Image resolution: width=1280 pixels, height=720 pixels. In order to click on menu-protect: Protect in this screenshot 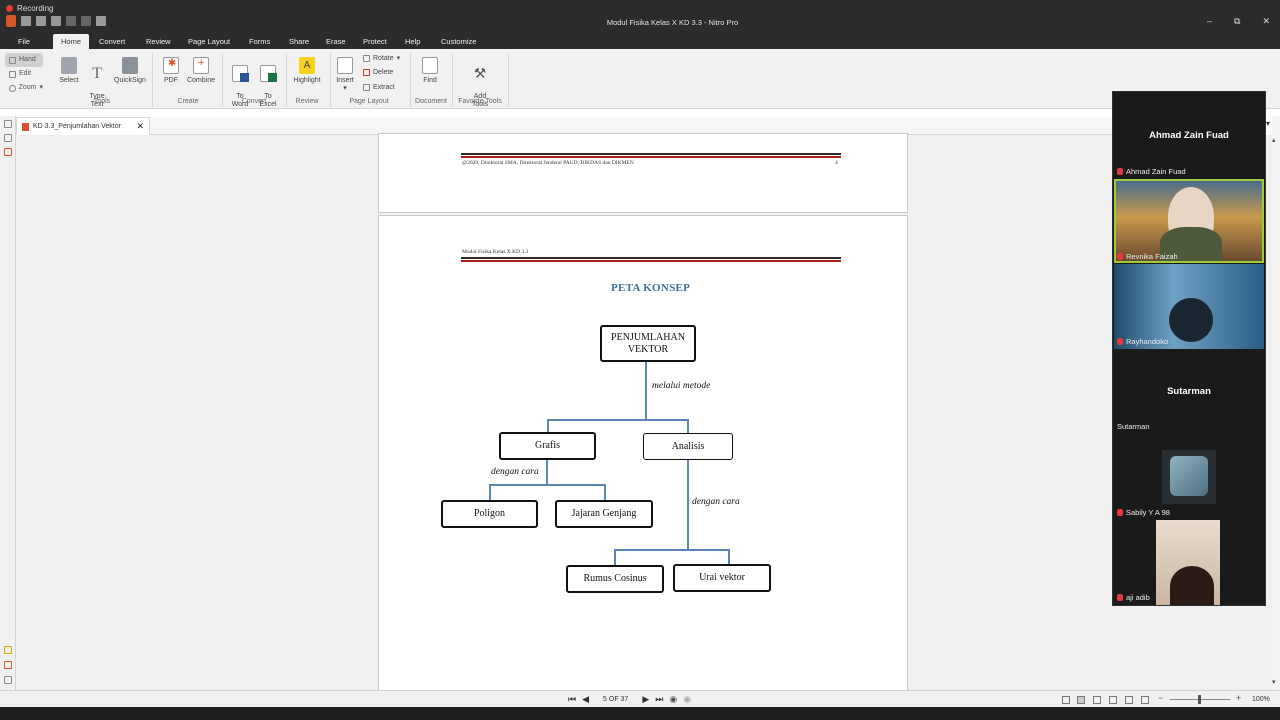, I will do `click(375, 41)`.